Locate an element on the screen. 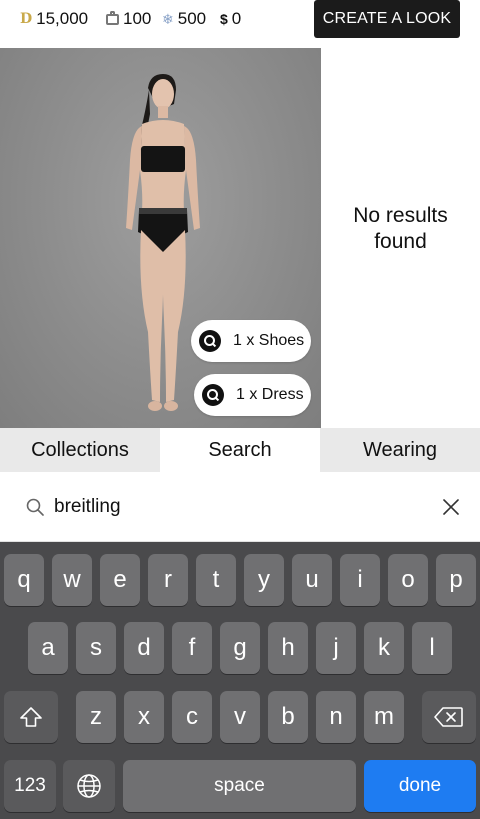  globe-key is located at coordinates (89, 786).